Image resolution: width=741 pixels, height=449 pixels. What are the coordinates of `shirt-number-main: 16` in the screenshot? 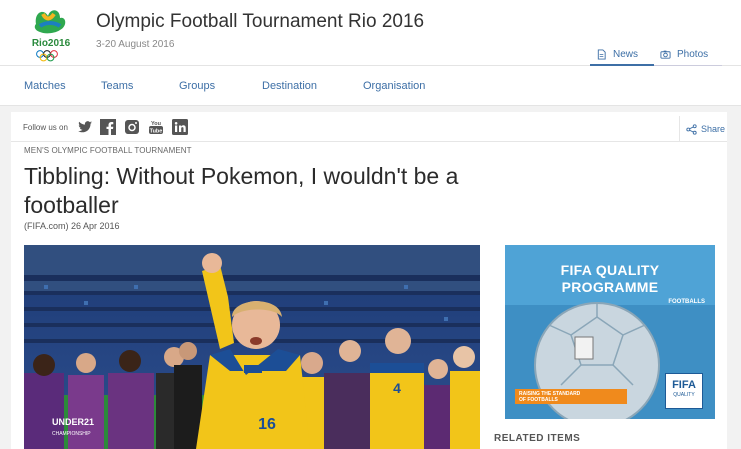 It's located at (267, 424).